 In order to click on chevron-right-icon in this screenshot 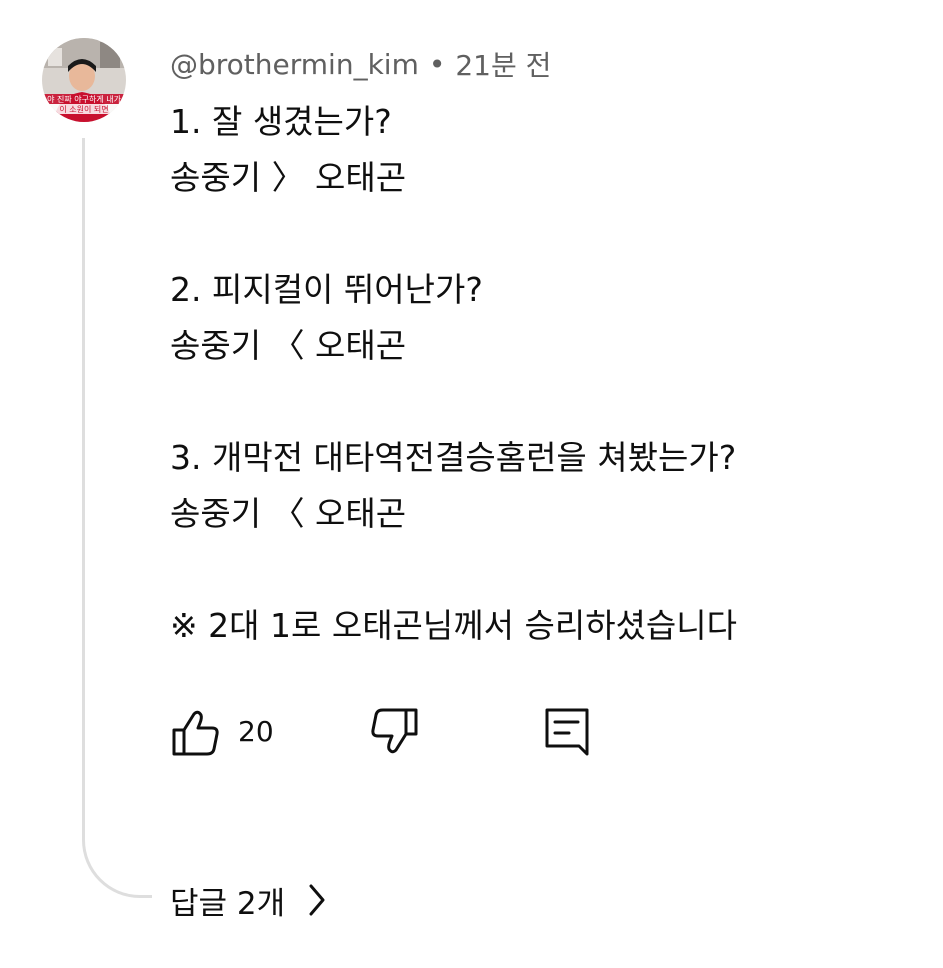, I will do `click(317, 900)`.